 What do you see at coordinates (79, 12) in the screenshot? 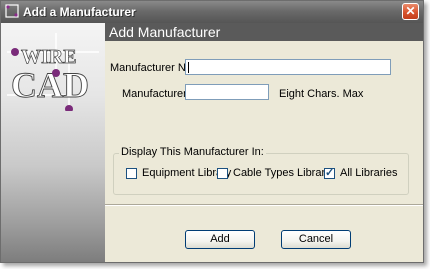
I see `window-title: Add a Manufacturer` at bounding box center [79, 12].